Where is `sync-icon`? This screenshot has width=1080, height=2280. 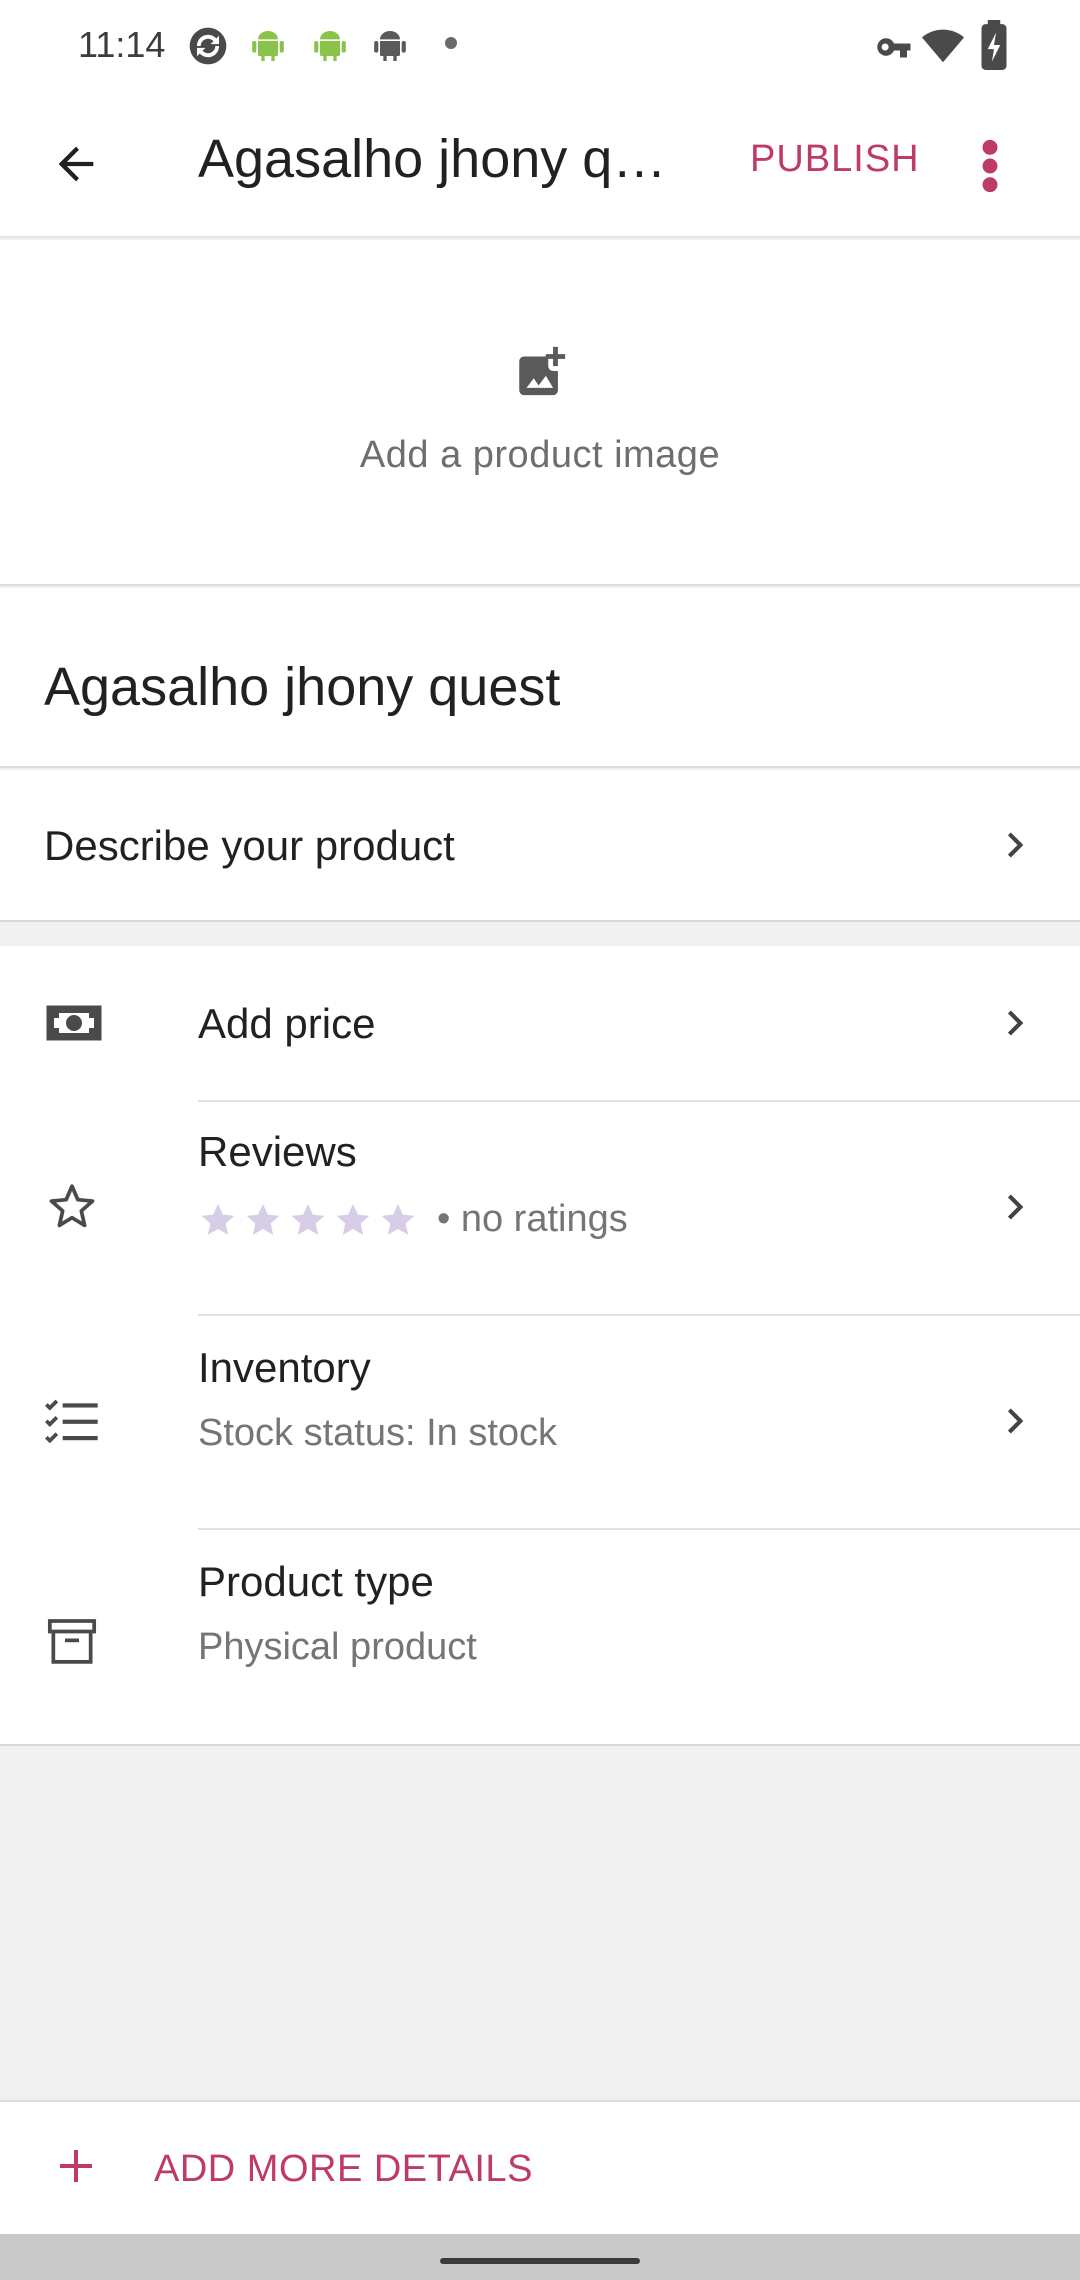 sync-icon is located at coordinates (208, 48).